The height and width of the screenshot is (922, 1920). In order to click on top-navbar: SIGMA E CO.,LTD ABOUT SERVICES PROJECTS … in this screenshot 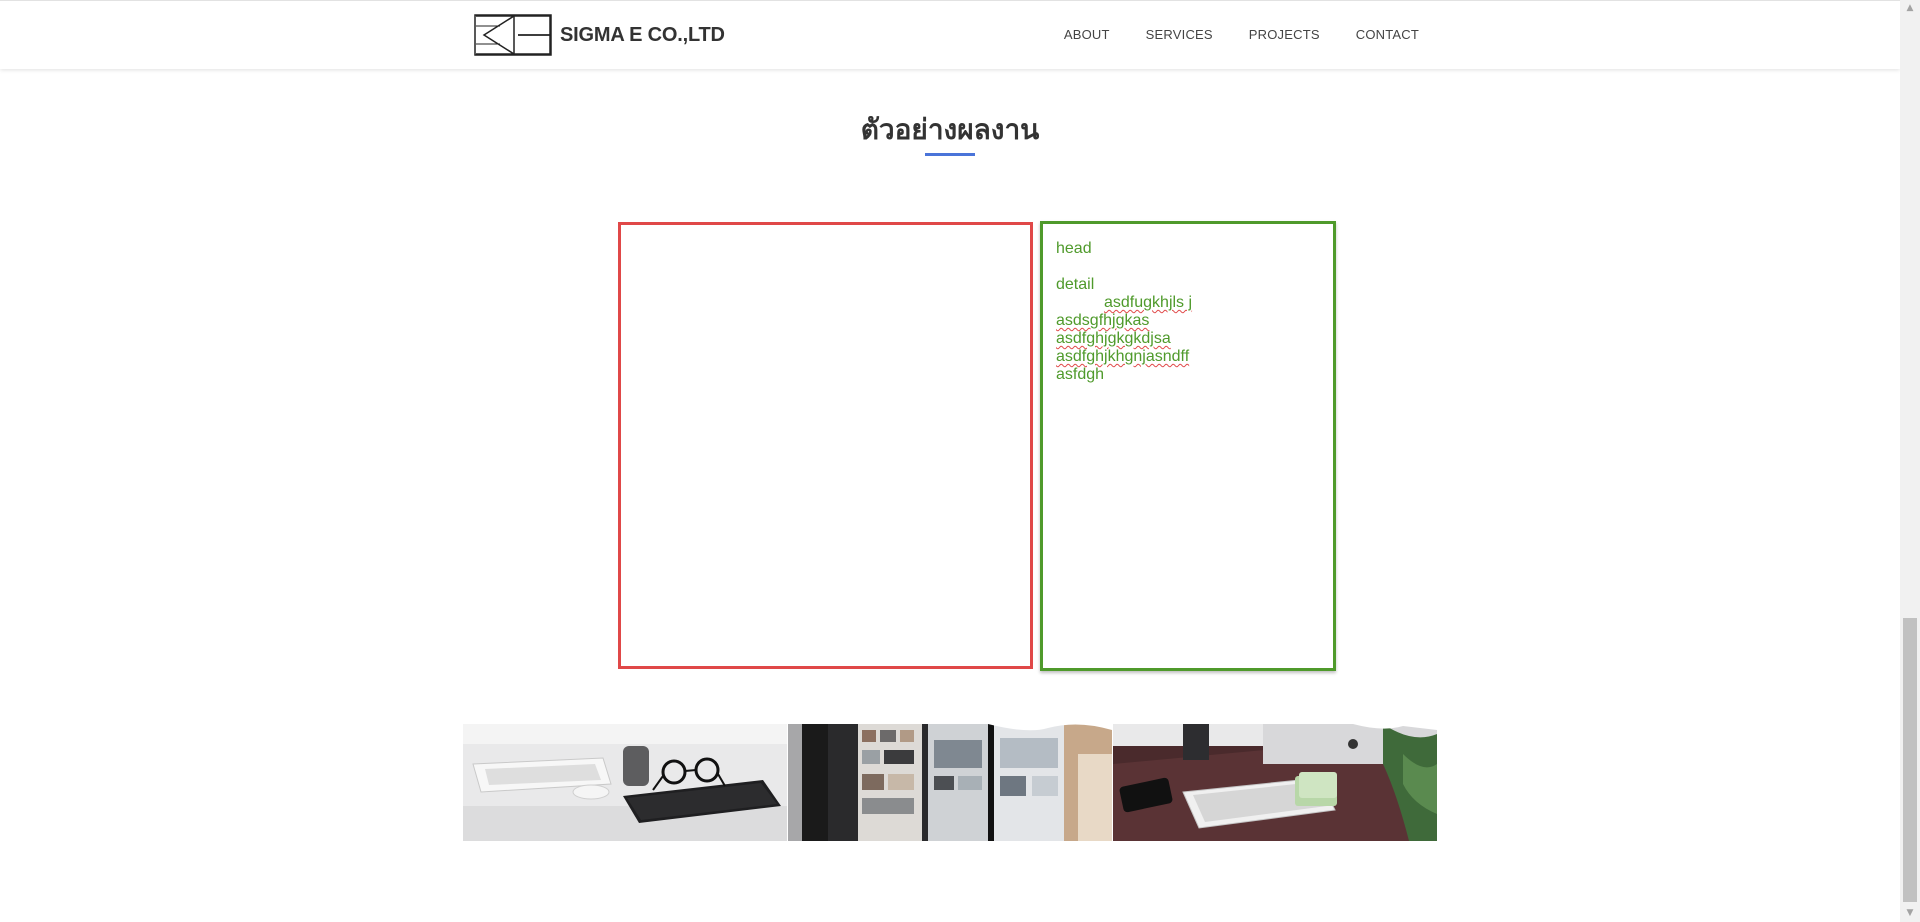, I will do `click(950, 34)`.